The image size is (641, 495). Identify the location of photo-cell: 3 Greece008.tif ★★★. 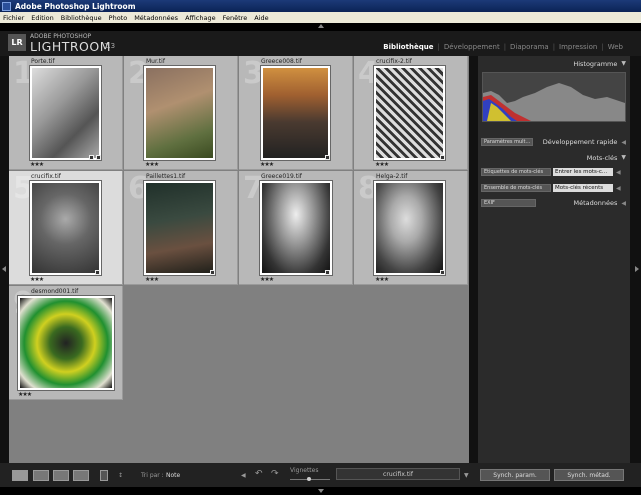
(296, 113).